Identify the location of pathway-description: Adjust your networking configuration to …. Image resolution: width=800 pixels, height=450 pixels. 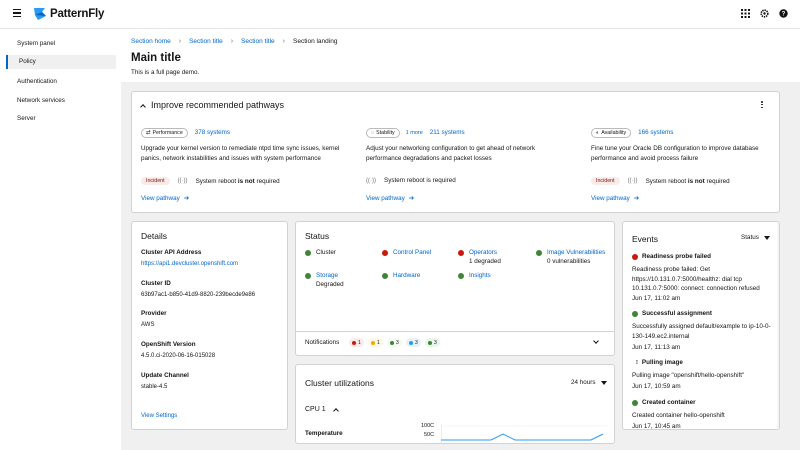
(451, 153).